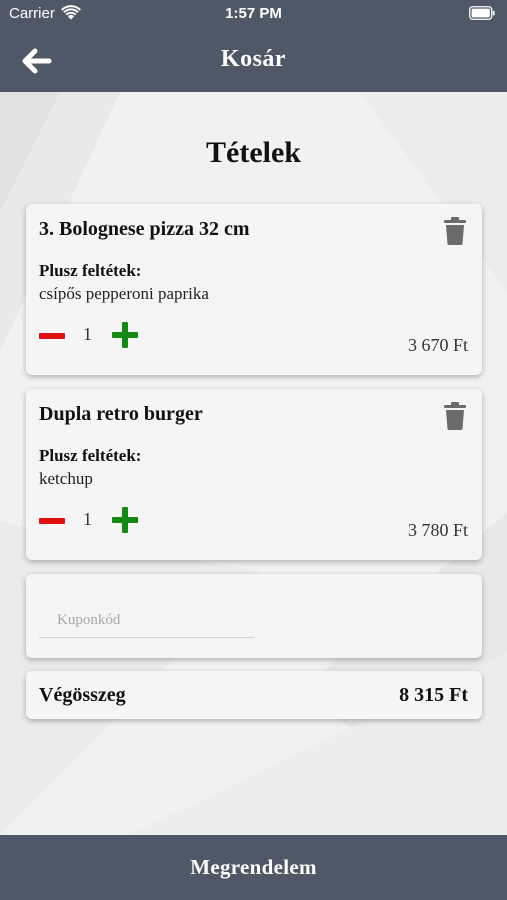  Describe the element at coordinates (121, 414) in the screenshot. I see `item-name: Dupla retro burger` at that location.